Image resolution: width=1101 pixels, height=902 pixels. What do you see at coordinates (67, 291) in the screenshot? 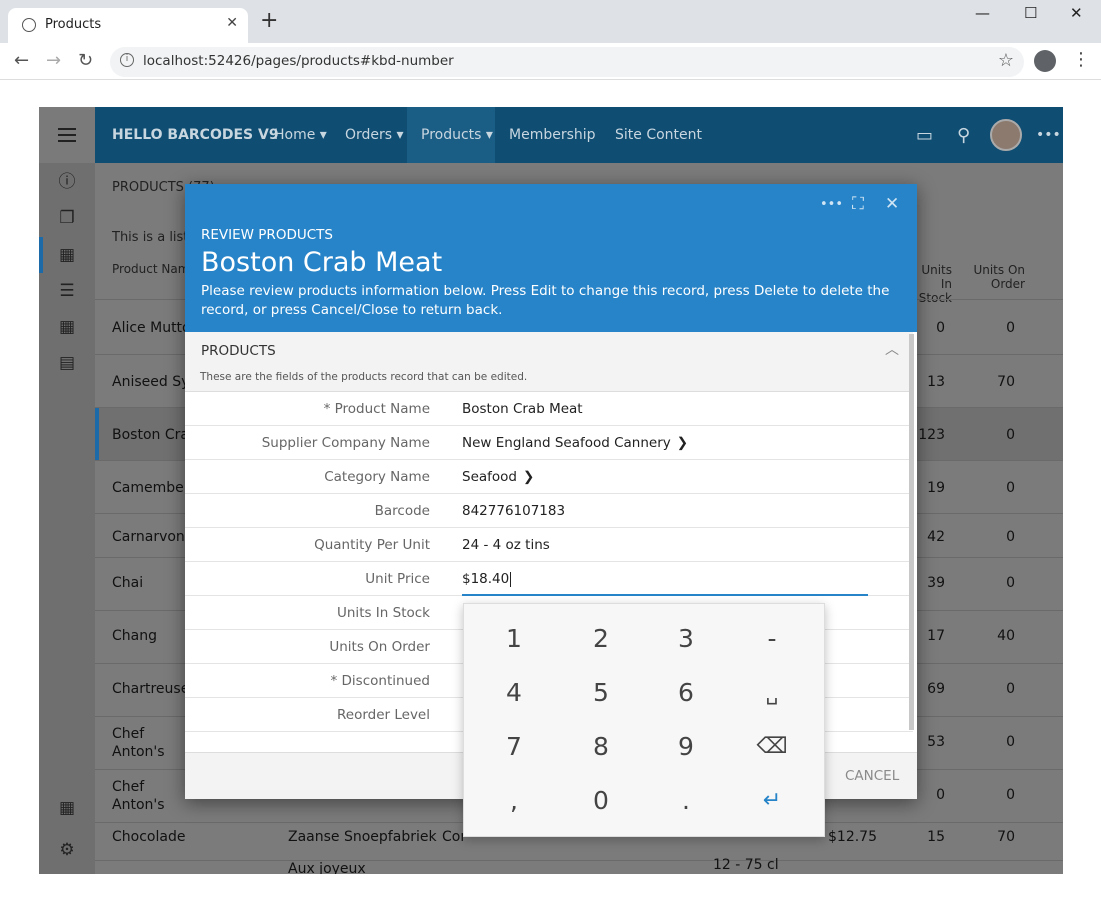
I see `list-view-icon: ☰` at bounding box center [67, 291].